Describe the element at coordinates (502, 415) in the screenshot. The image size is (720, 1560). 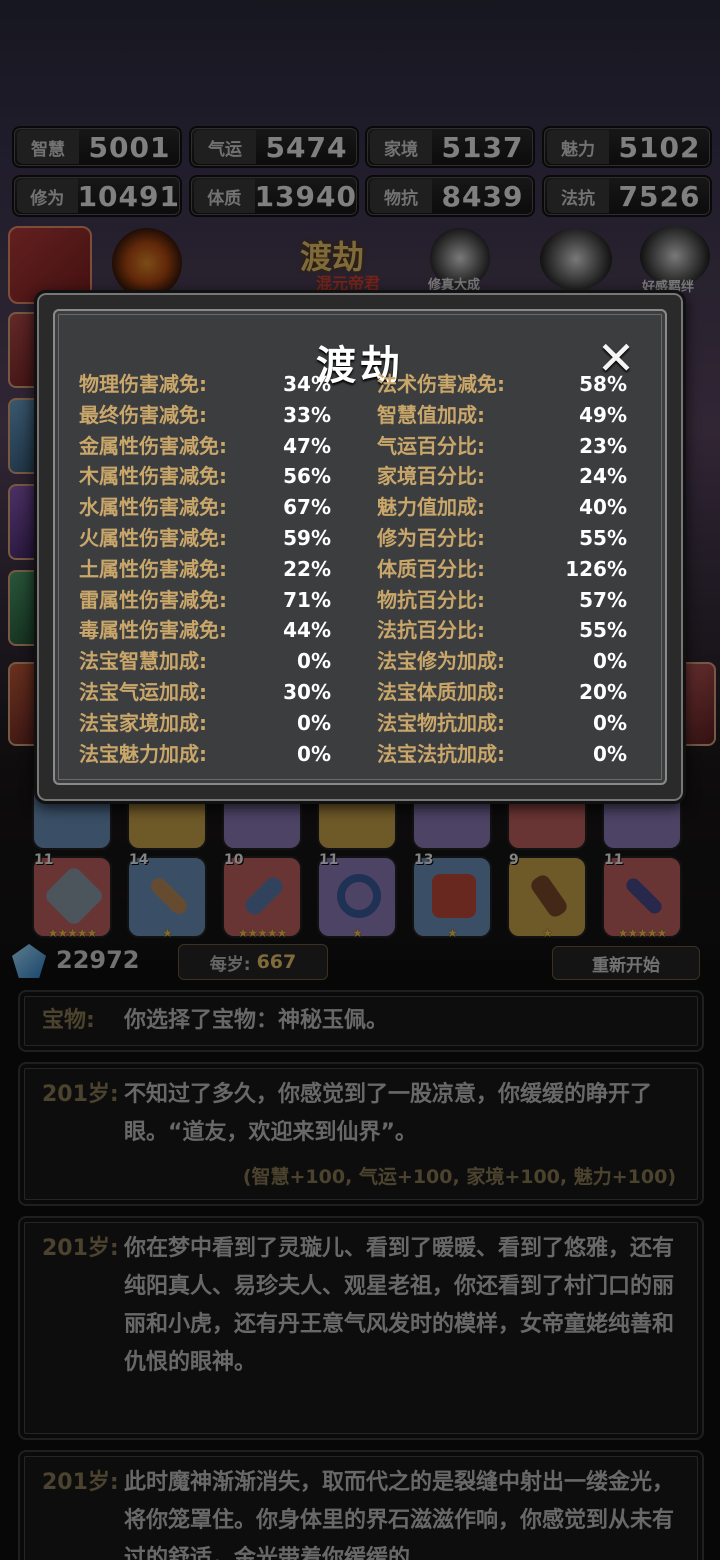
I see `attribute-row: 智慧值加成: 49%` at that location.